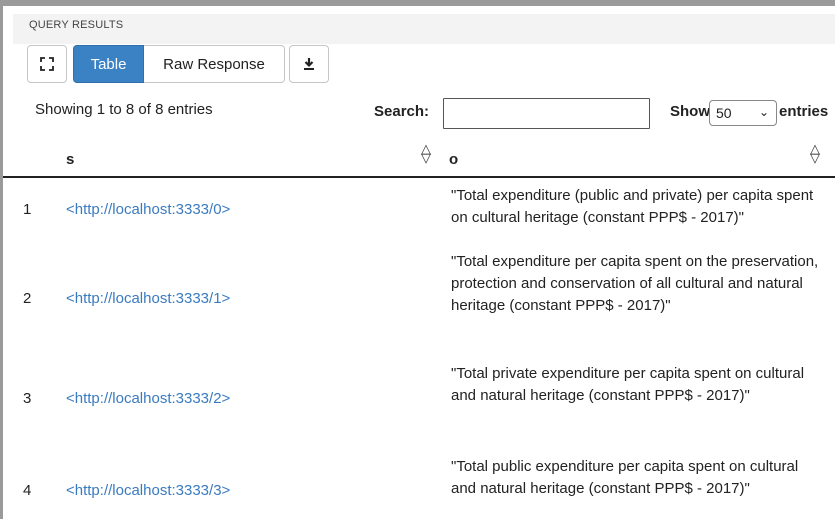 The image size is (835, 525). Describe the element at coordinates (27, 209) in the screenshot. I see `row-index: 1` at that location.